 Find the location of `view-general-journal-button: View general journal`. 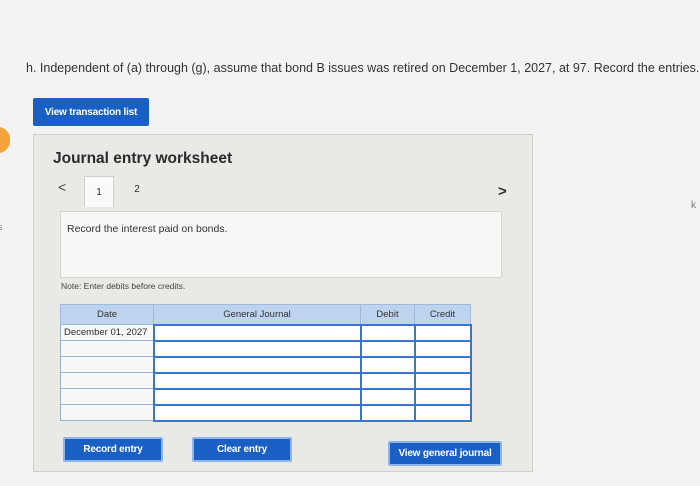

view-general-journal-button: View general journal is located at coordinates (445, 453).